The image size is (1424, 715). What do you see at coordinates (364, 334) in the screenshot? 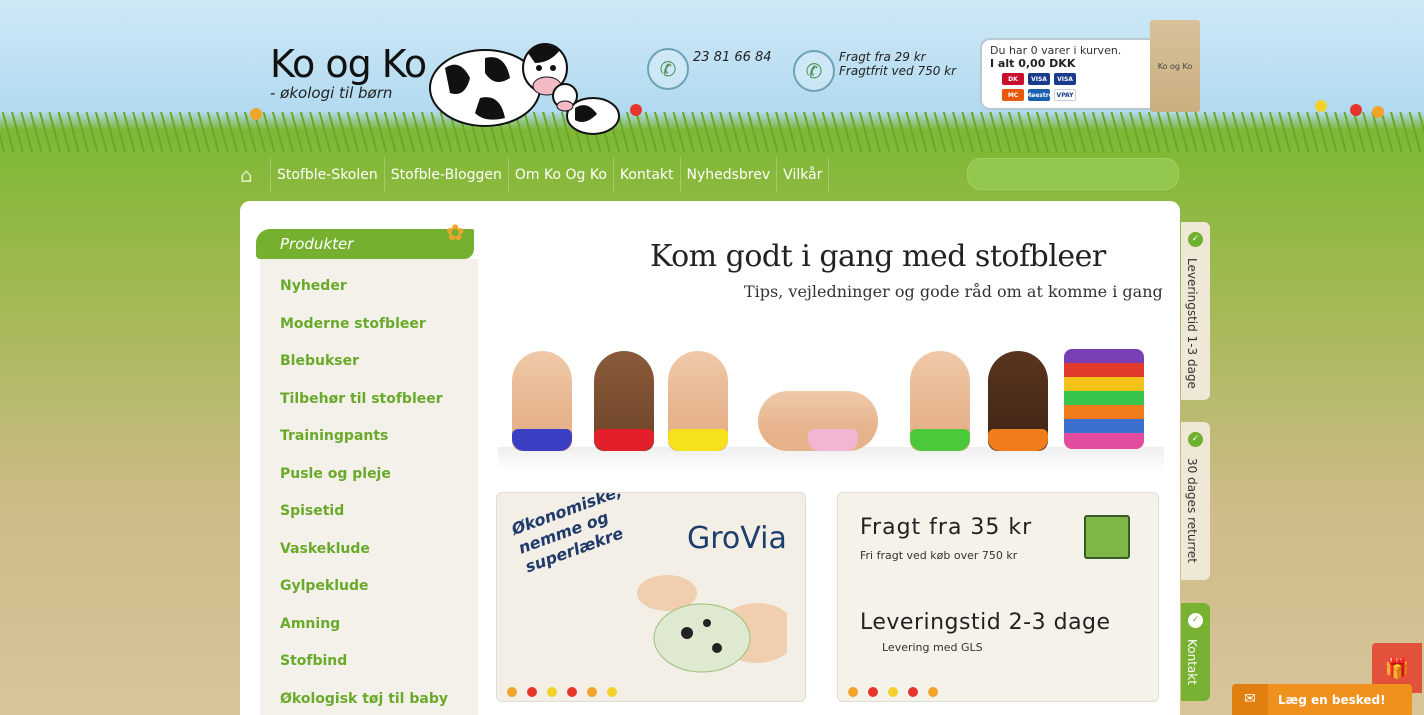
I see `category-moderne-stofbleer: Moderne stofbleer` at bounding box center [364, 334].